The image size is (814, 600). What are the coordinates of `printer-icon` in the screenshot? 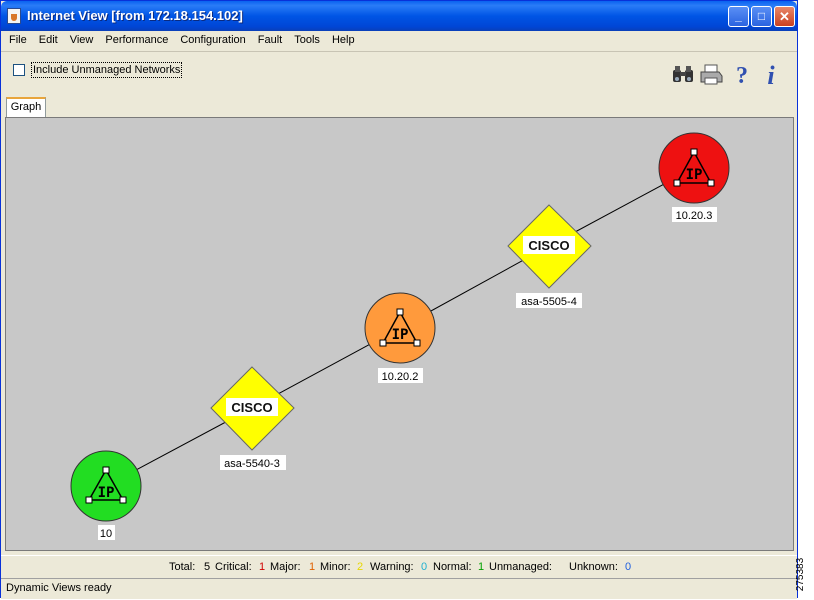 It's located at (711, 74).